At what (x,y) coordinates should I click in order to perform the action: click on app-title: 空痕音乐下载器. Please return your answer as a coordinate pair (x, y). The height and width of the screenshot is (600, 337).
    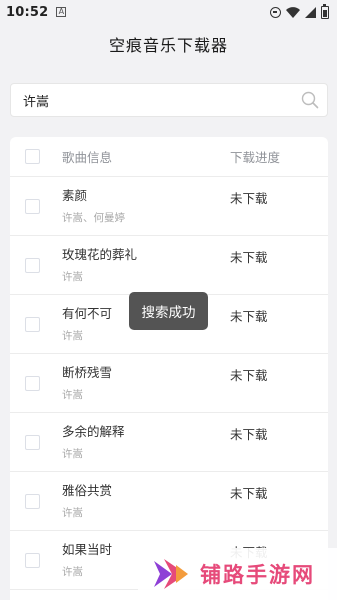
    Looking at the image, I should click on (168, 45).